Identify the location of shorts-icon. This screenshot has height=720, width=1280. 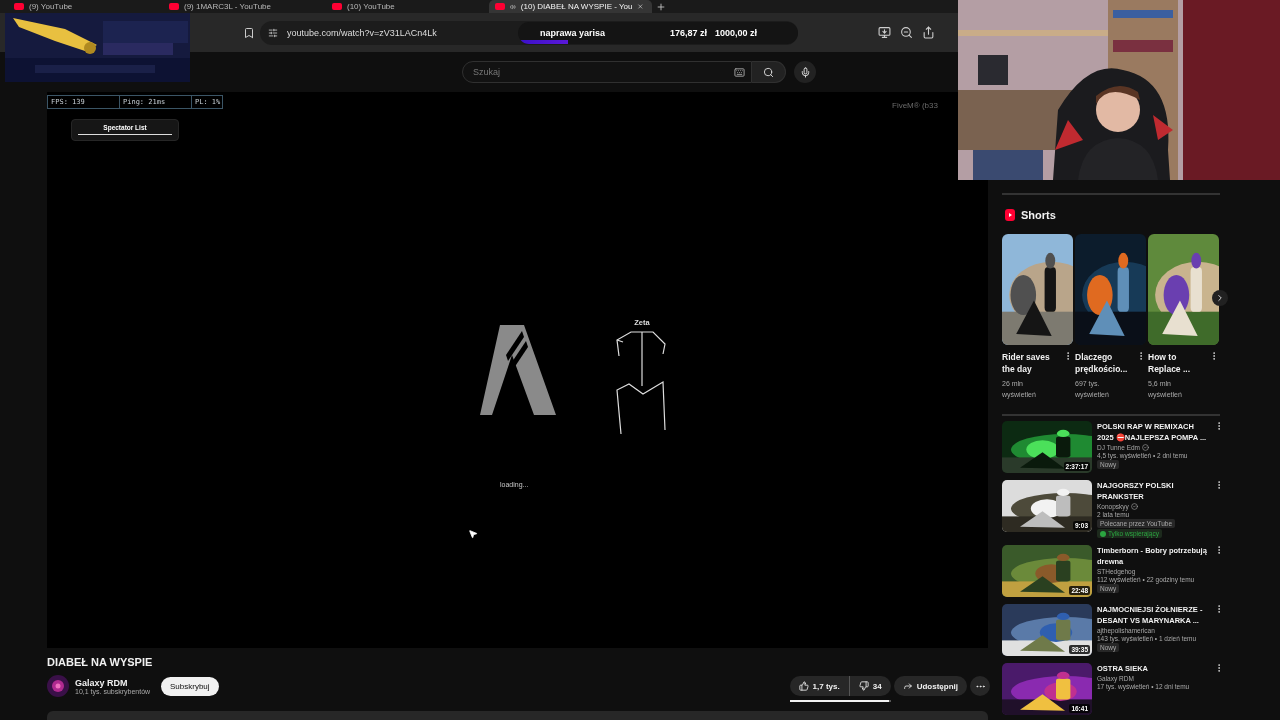
(1010, 214).